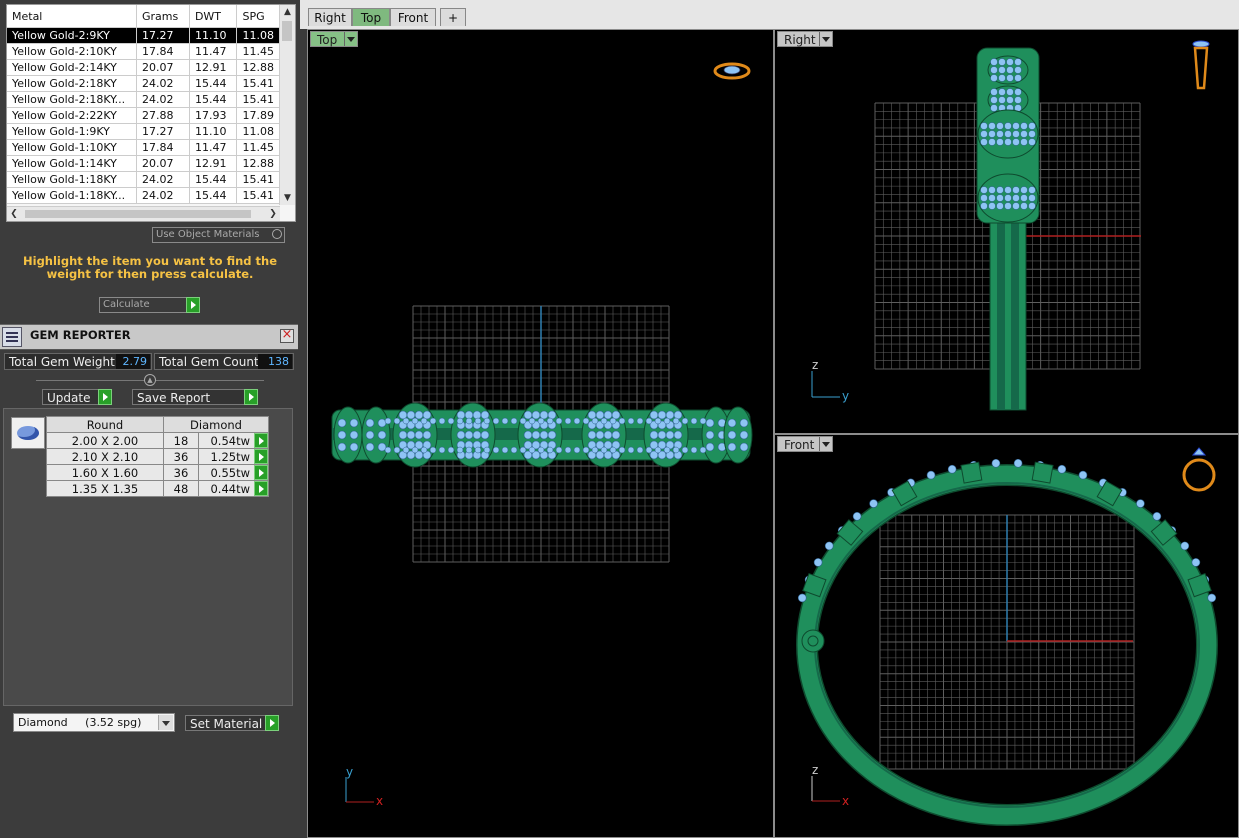 Image resolution: width=1239 pixels, height=838 pixels. What do you see at coordinates (72, 163) in the screenshot?
I see `metal-name-cell: Yellow Gold-1:14KY` at bounding box center [72, 163].